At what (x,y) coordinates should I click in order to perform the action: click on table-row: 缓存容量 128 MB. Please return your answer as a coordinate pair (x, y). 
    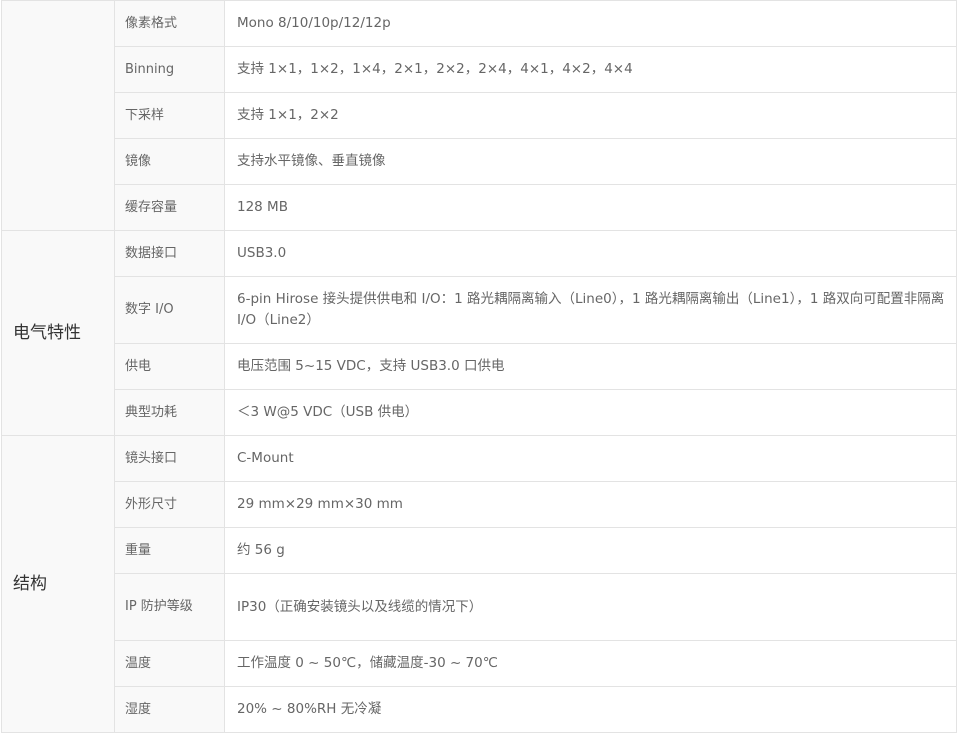
    Looking at the image, I should click on (479, 207).